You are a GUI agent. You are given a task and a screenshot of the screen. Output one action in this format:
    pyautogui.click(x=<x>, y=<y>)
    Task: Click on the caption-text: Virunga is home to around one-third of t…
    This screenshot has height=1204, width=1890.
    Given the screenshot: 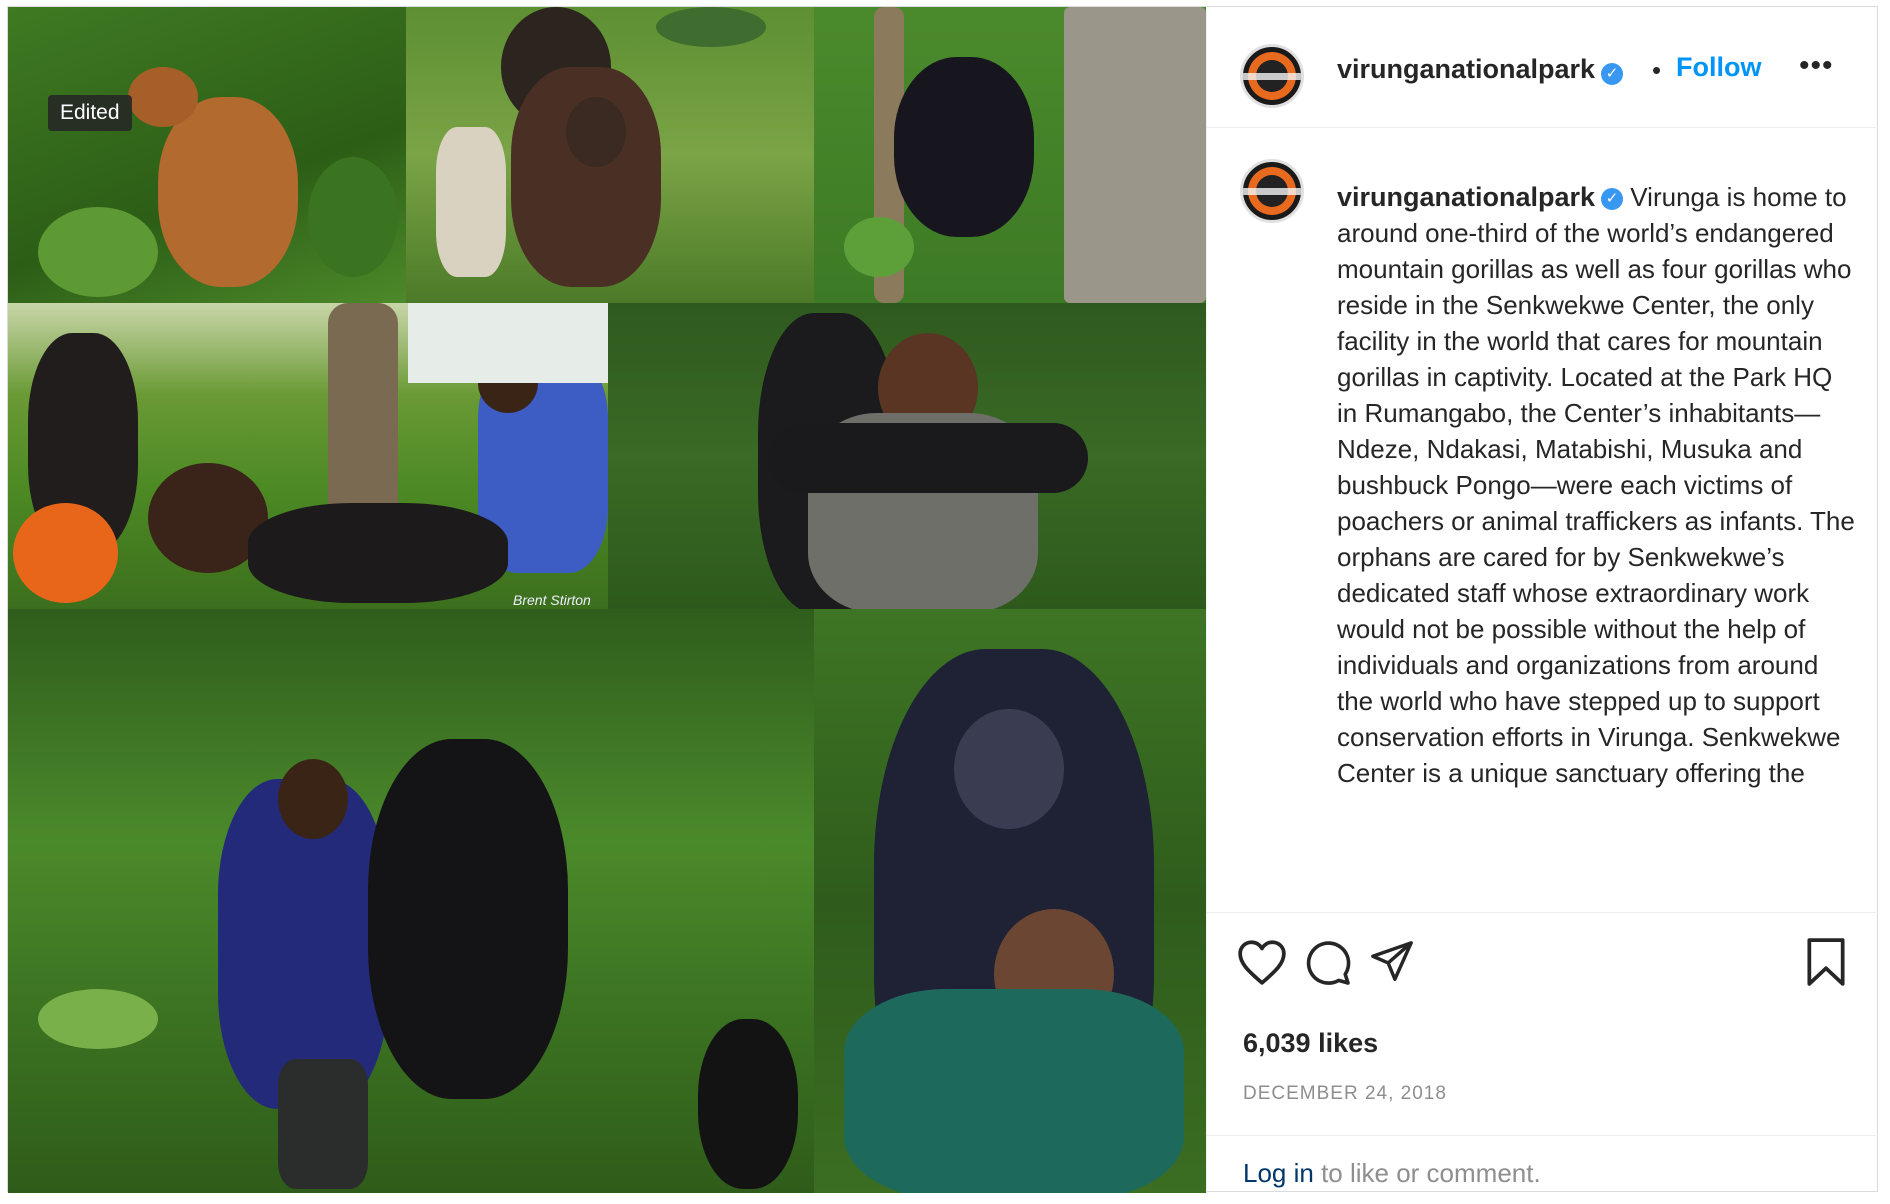 What is the action you would take?
    pyautogui.click(x=1596, y=485)
    